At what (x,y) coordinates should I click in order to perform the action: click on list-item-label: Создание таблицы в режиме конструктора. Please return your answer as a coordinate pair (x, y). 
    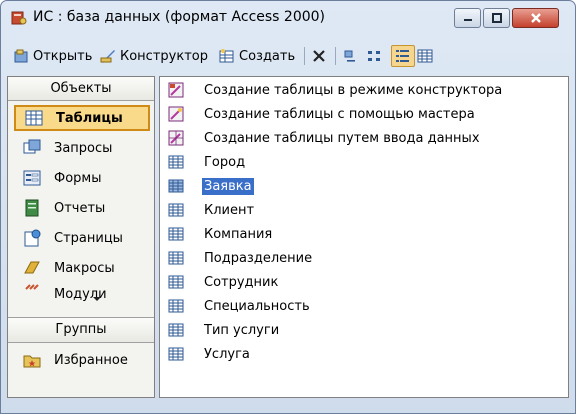
    Looking at the image, I should click on (353, 90).